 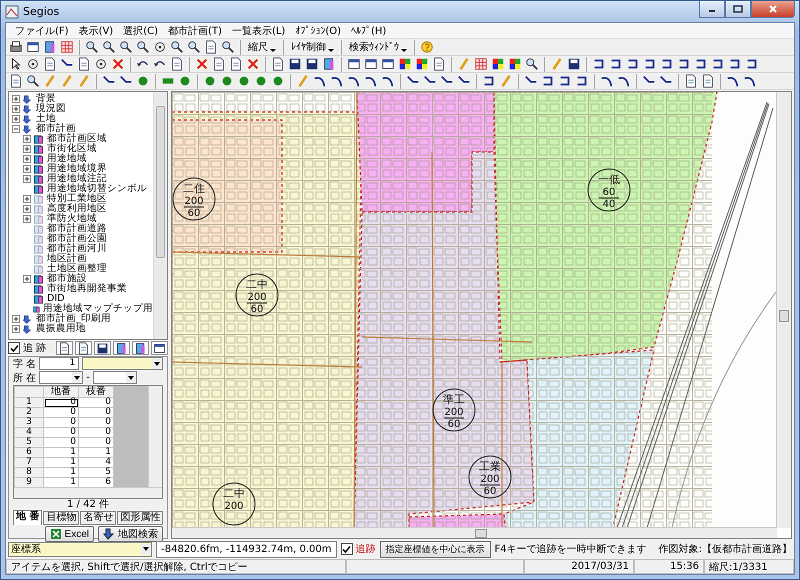 I want to click on excel-button: Excel, so click(x=69, y=534).